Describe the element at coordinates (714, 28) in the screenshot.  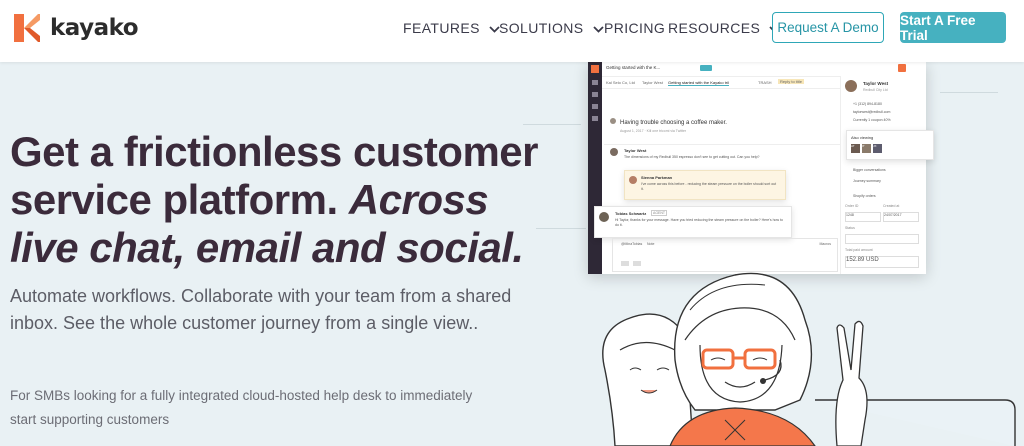
I see `nav-resources-label: RESOURCES` at that location.